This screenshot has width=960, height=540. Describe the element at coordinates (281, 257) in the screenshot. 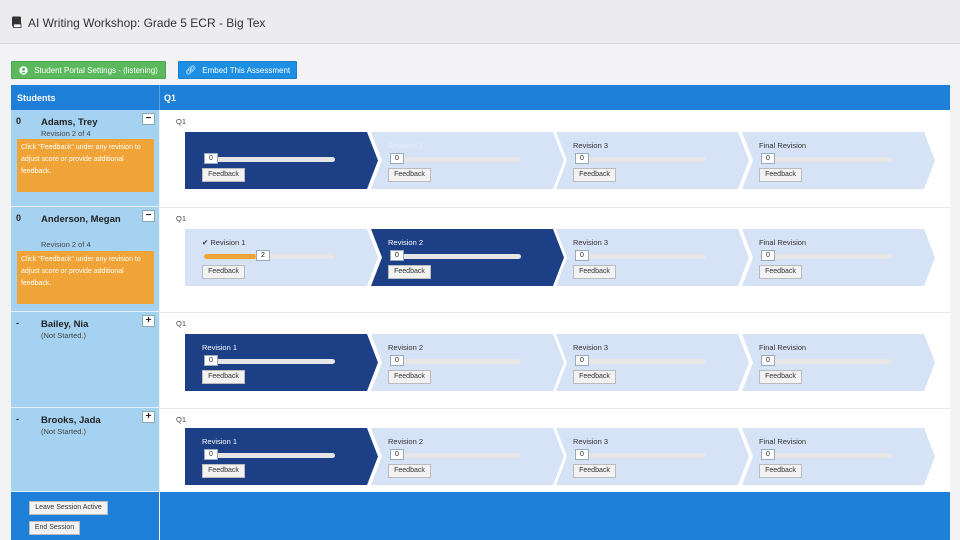

I see `revision-stage: ✔ Revision 1 2 Feedback` at that location.